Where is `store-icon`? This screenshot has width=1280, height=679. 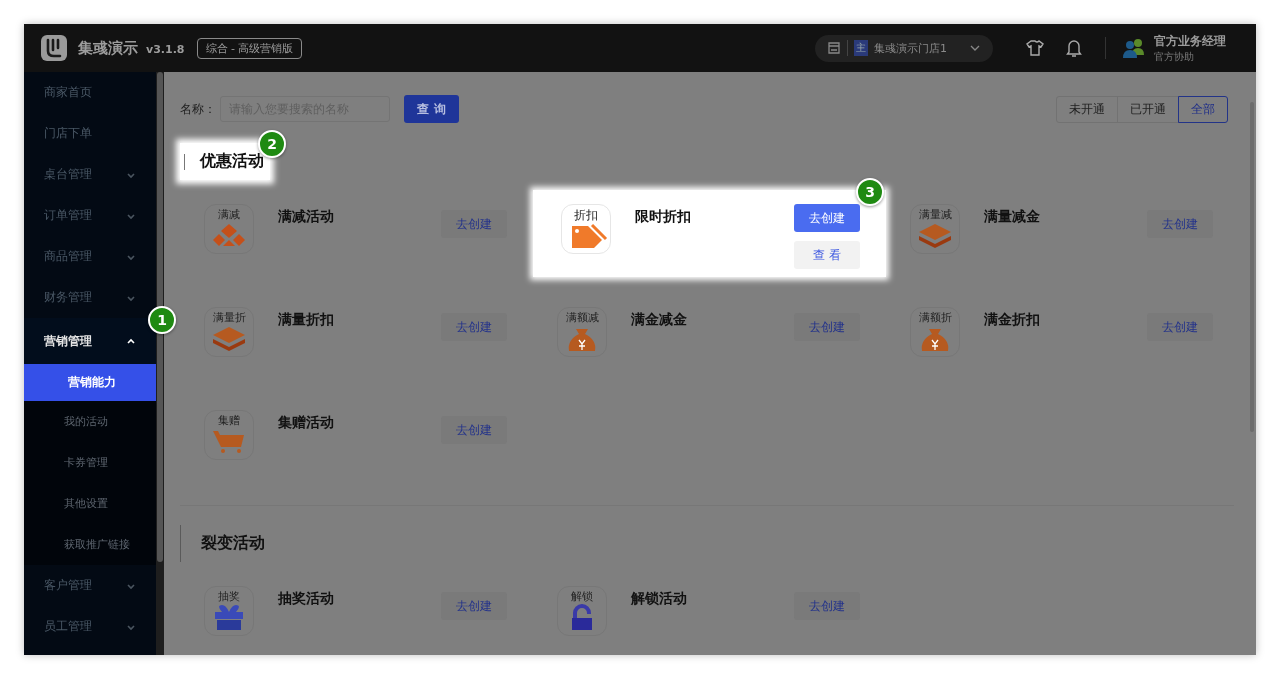
store-icon is located at coordinates (834, 48).